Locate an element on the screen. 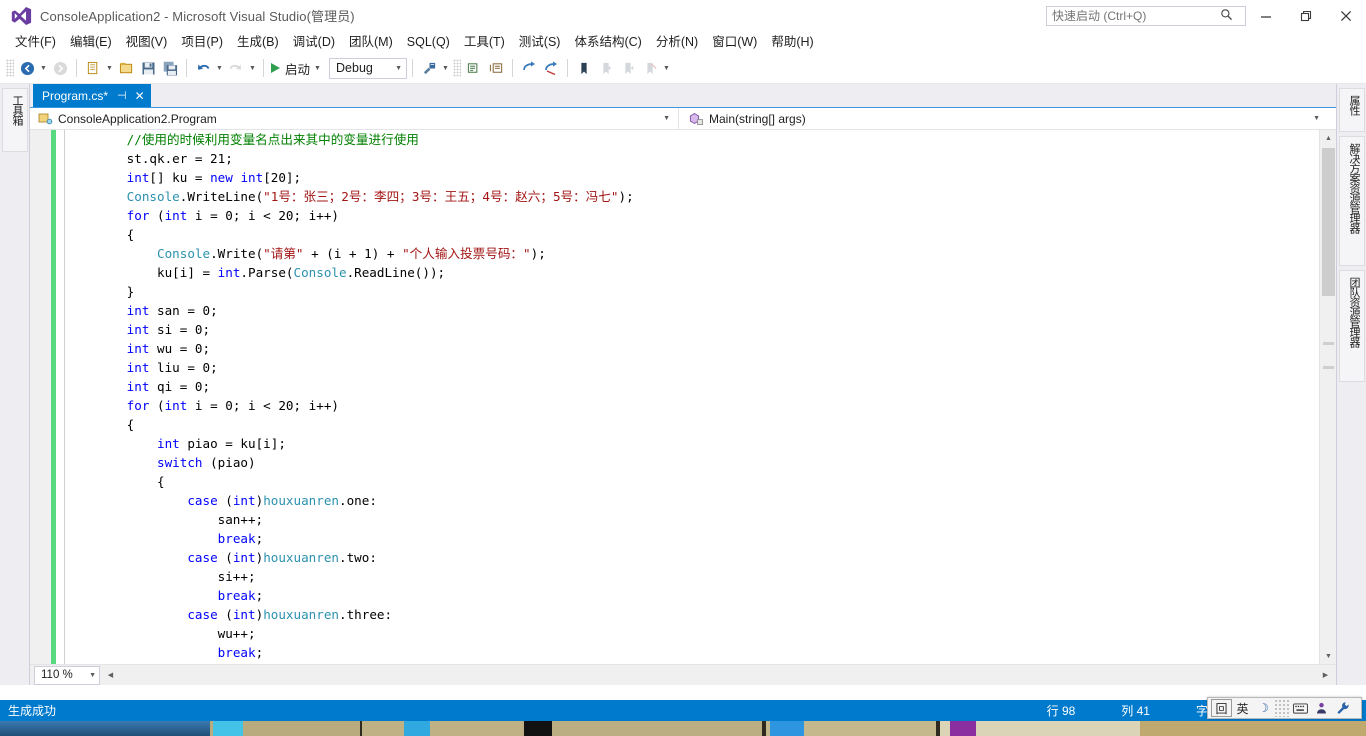 This screenshot has height=736, width=1366. previous-bookmark-icon is located at coordinates (606, 68).